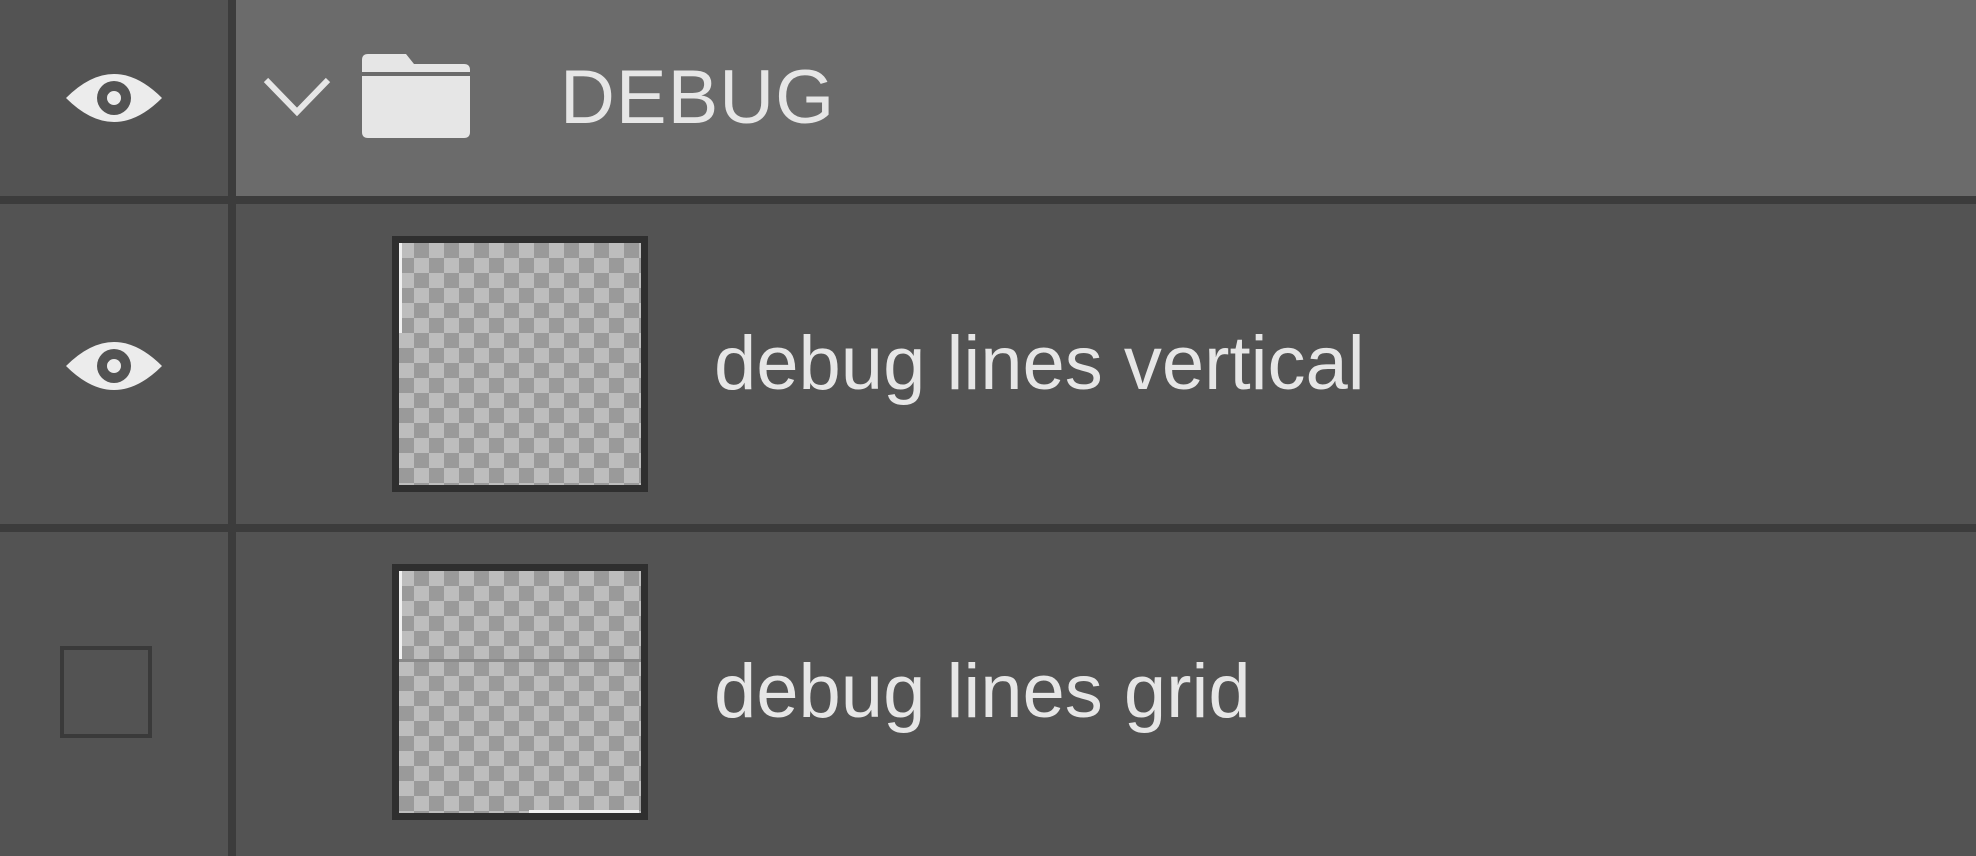  What do you see at coordinates (232, 428) in the screenshot?
I see `visibility-column-divider` at bounding box center [232, 428].